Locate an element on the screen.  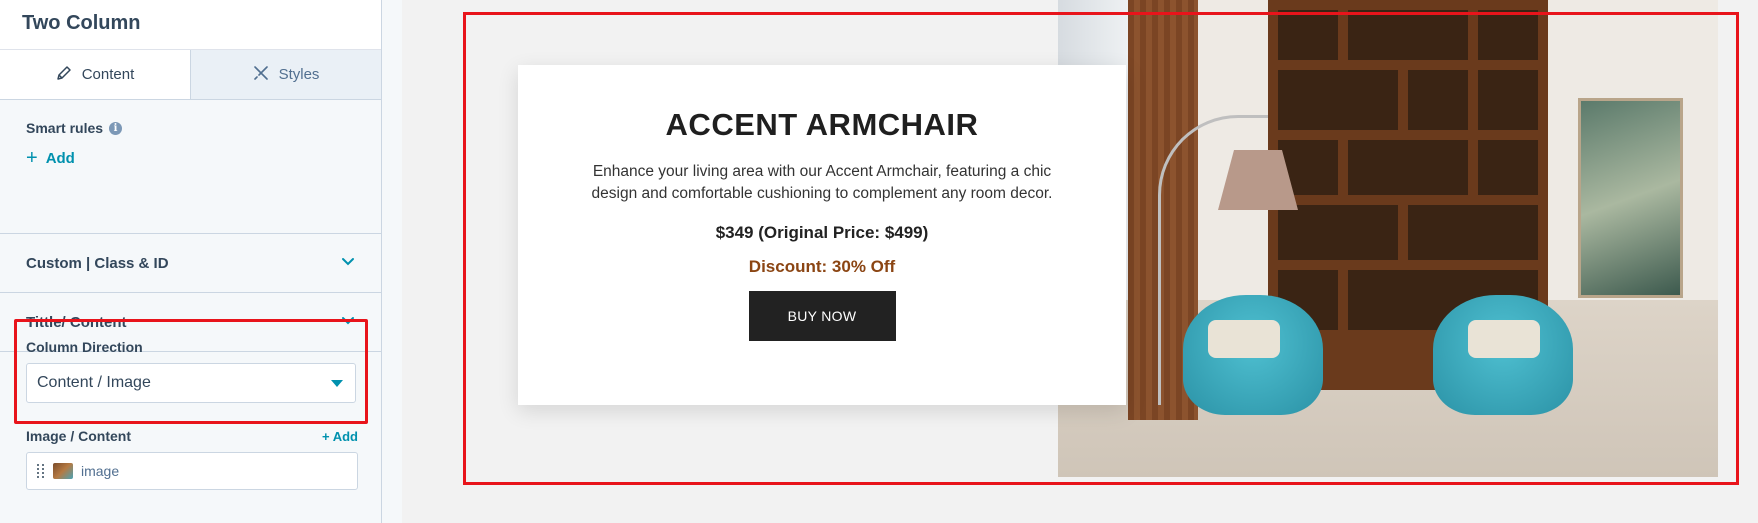
add-smart-rule-label: Add is located at coordinates (60, 158).